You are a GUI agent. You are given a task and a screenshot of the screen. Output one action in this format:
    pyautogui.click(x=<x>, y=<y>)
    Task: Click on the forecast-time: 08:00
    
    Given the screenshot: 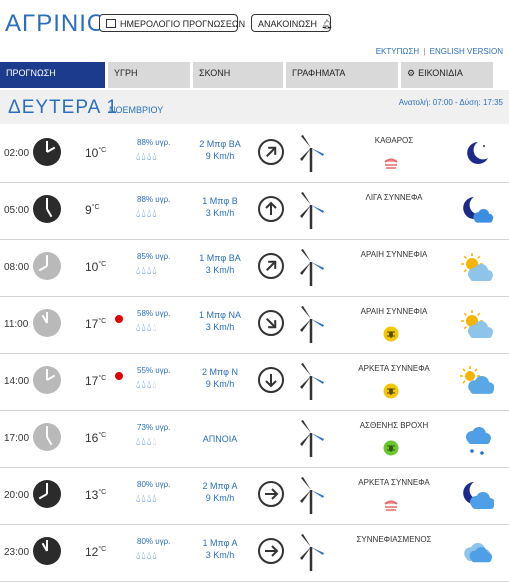 What is the action you would take?
    pyautogui.click(x=17, y=267)
    